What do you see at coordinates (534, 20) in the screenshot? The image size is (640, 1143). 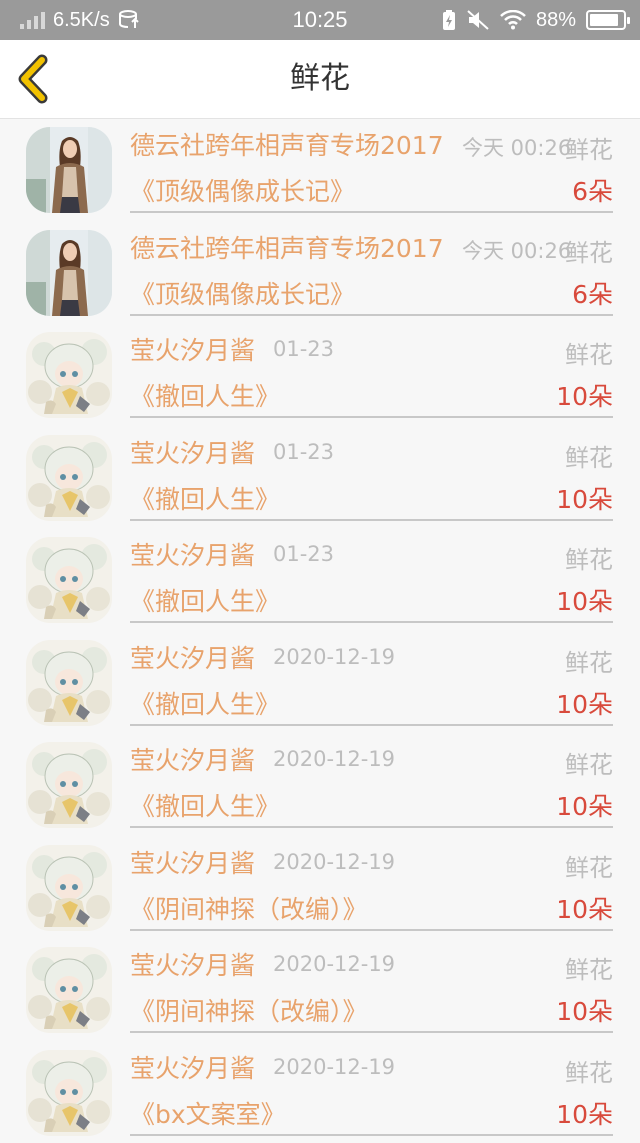 I see `status-right: 88%` at bounding box center [534, 20].